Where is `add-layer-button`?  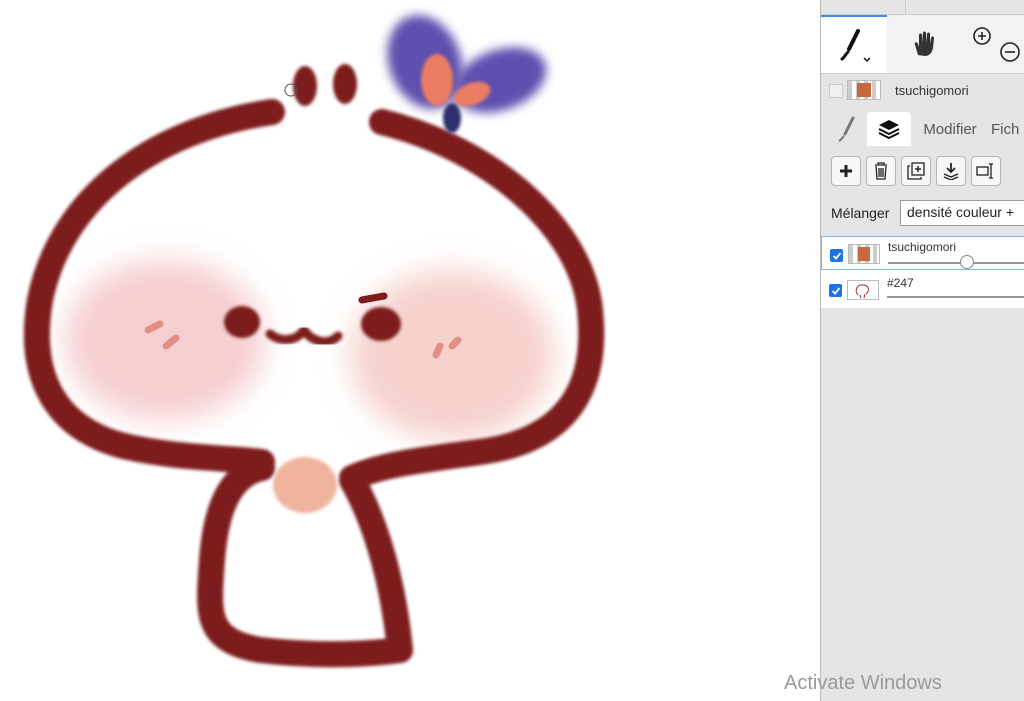 add-layer-button is located at coordinates (846, 171).